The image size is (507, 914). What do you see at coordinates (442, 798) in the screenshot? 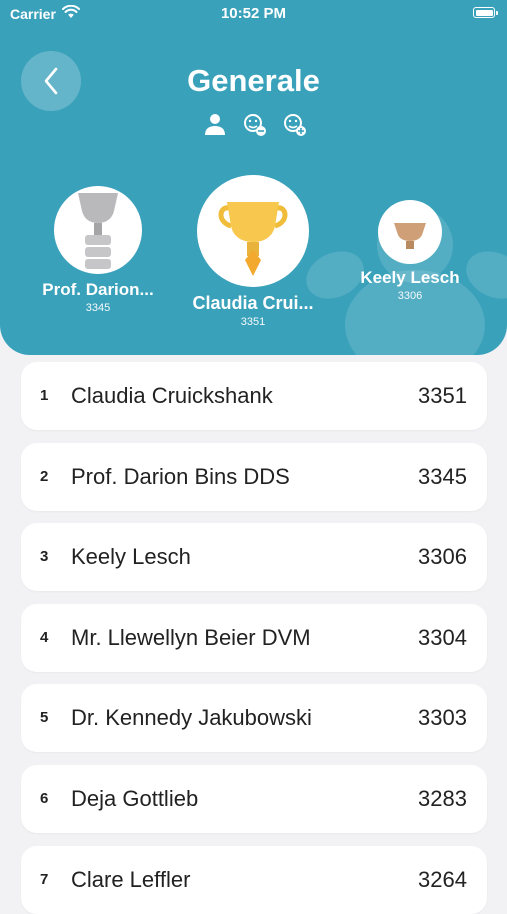
I see `row-score: 3283` at bounding box center [442, 798].